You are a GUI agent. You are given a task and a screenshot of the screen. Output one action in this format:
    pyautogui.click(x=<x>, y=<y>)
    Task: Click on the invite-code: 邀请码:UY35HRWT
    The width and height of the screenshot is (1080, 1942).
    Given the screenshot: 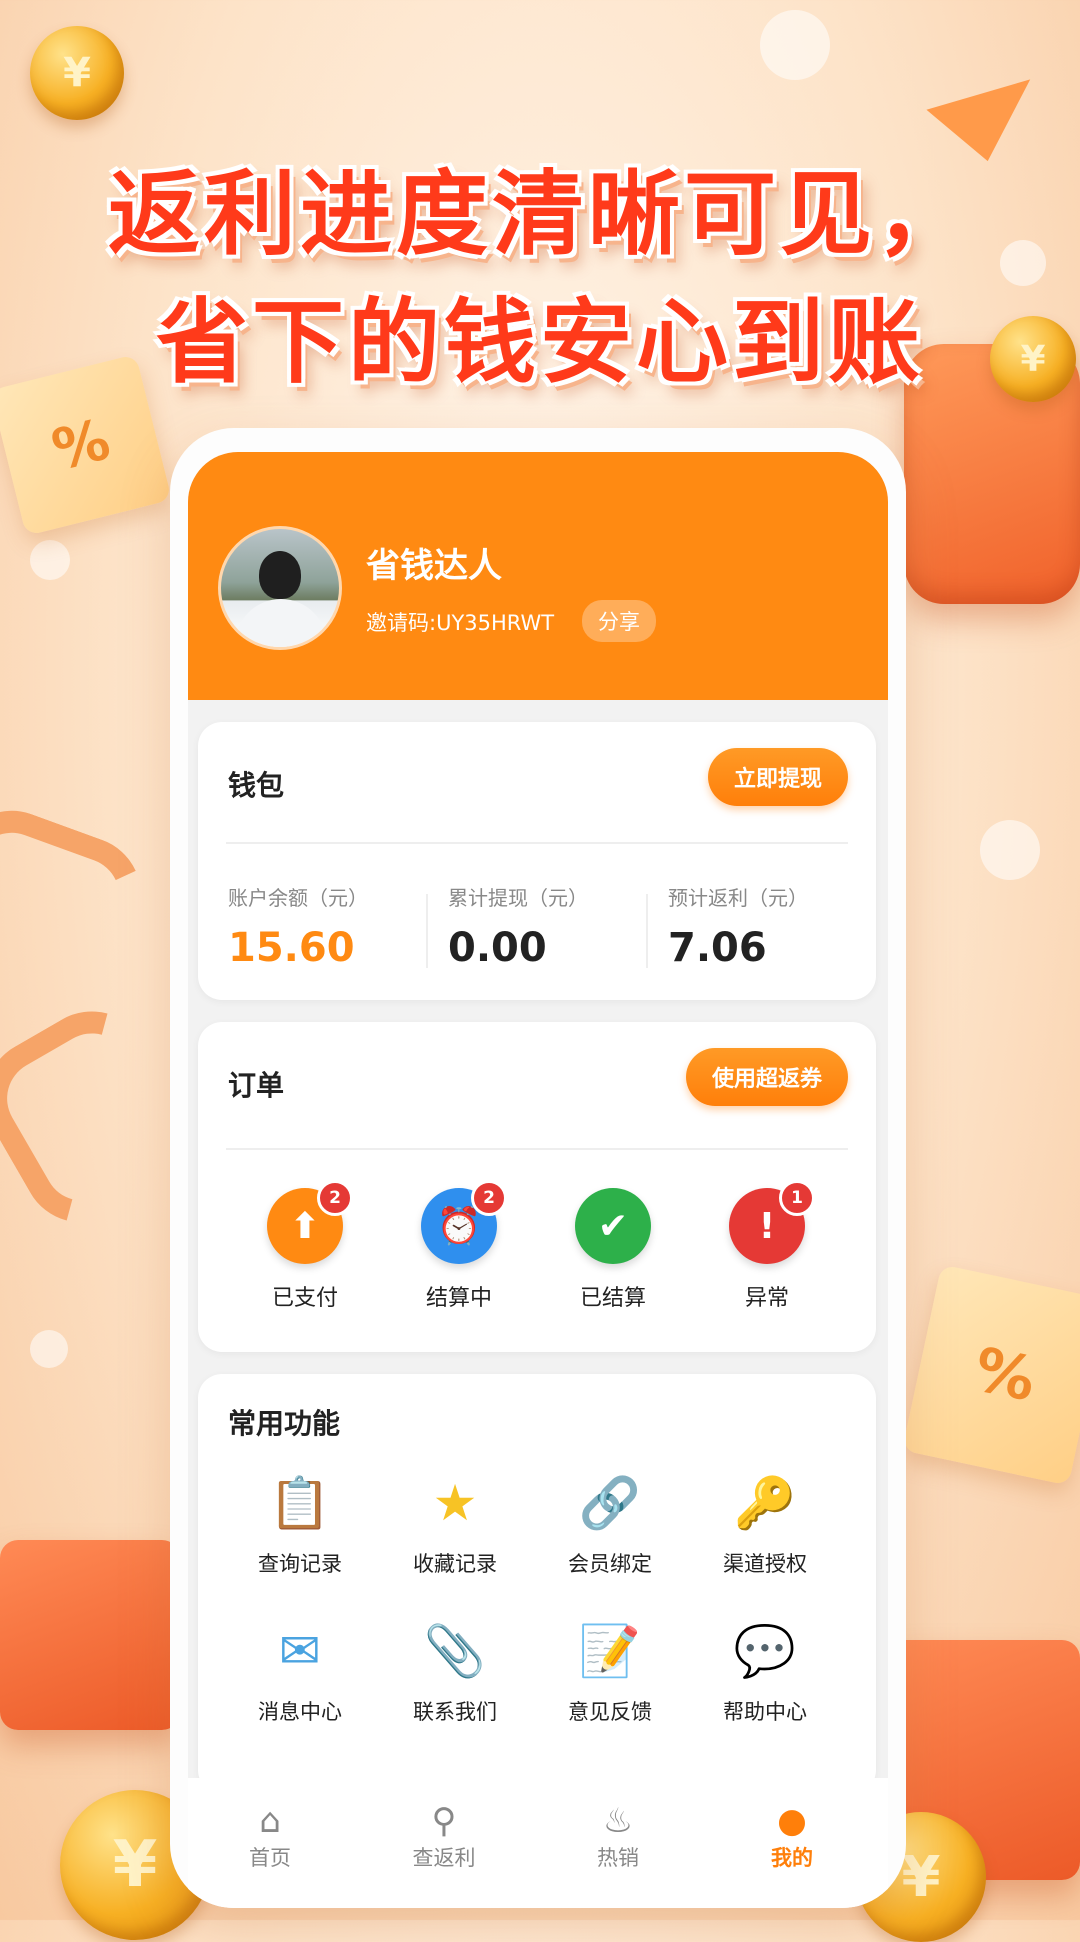 What is the action you would take?
    pyautogui.click(x=460, y=623)
    